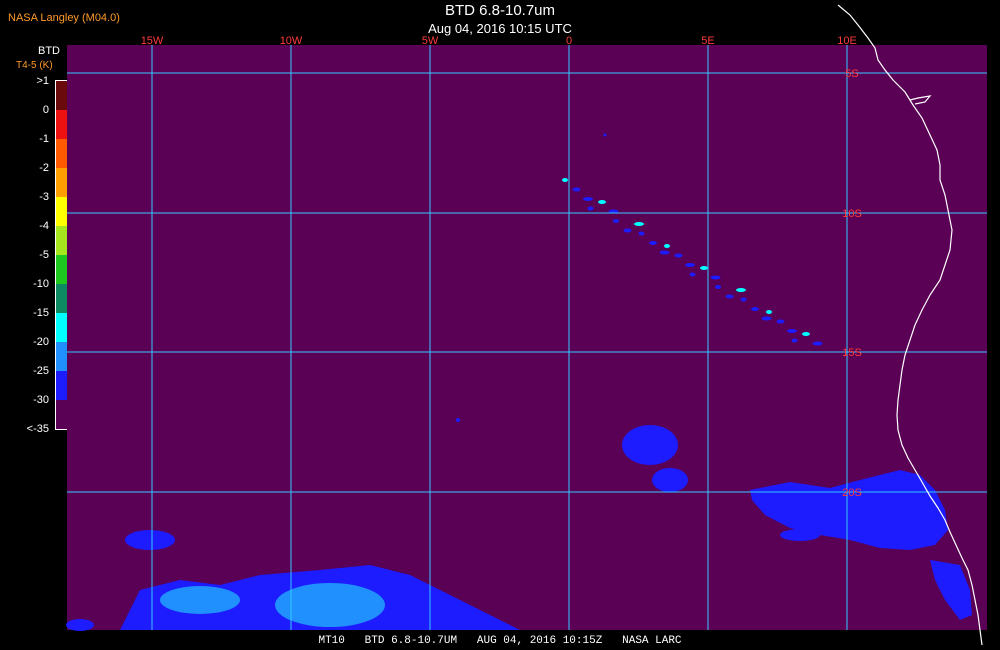 The width and height of the screenshot is (1000, 650). I want to click on longitude-label: 10E, so click(847, 41).